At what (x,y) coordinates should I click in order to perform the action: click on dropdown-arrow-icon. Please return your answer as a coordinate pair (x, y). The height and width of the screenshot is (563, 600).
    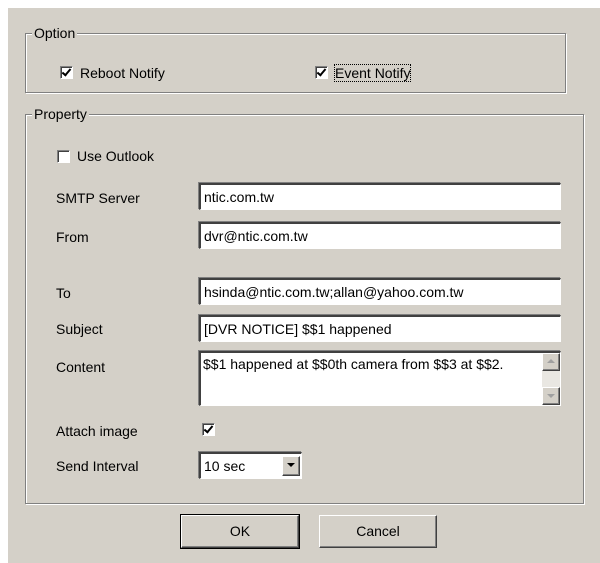
    Looking at the image, I should click on (291, 466).